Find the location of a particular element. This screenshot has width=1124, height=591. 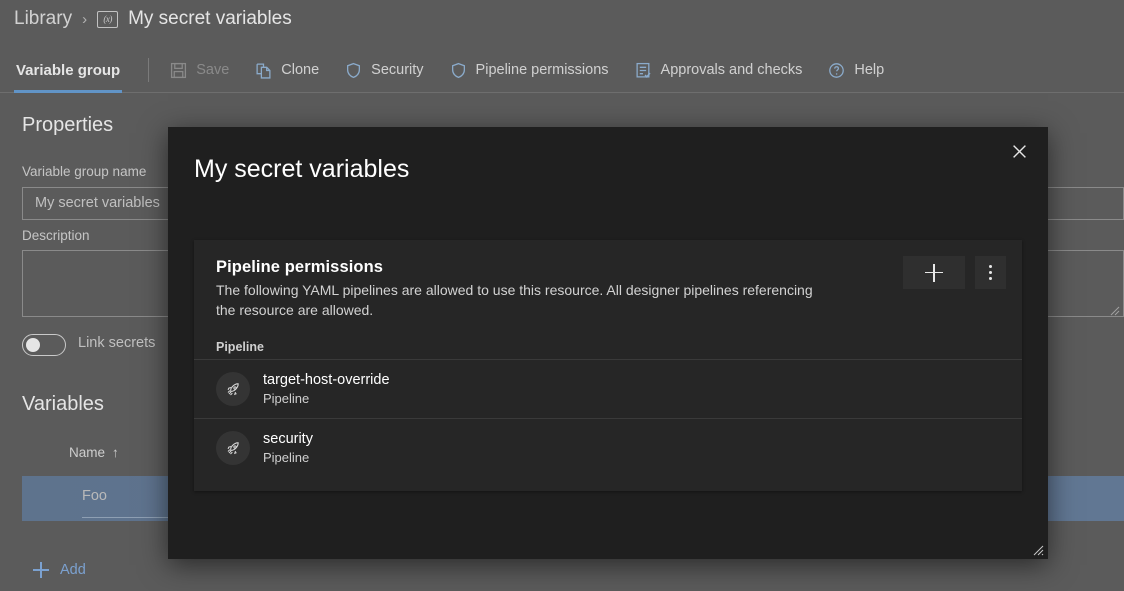

kebab-menu-icon is located at coordinates (990, 272).